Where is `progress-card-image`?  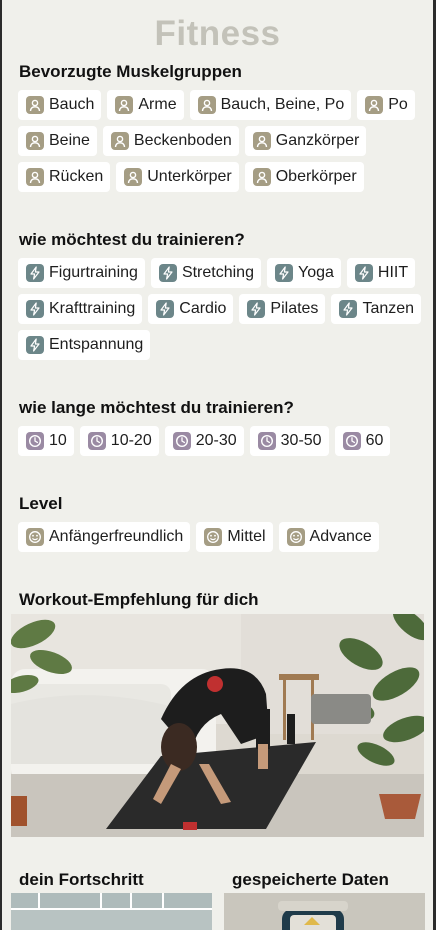 progress-card-image is located at coordinates (111, 911).